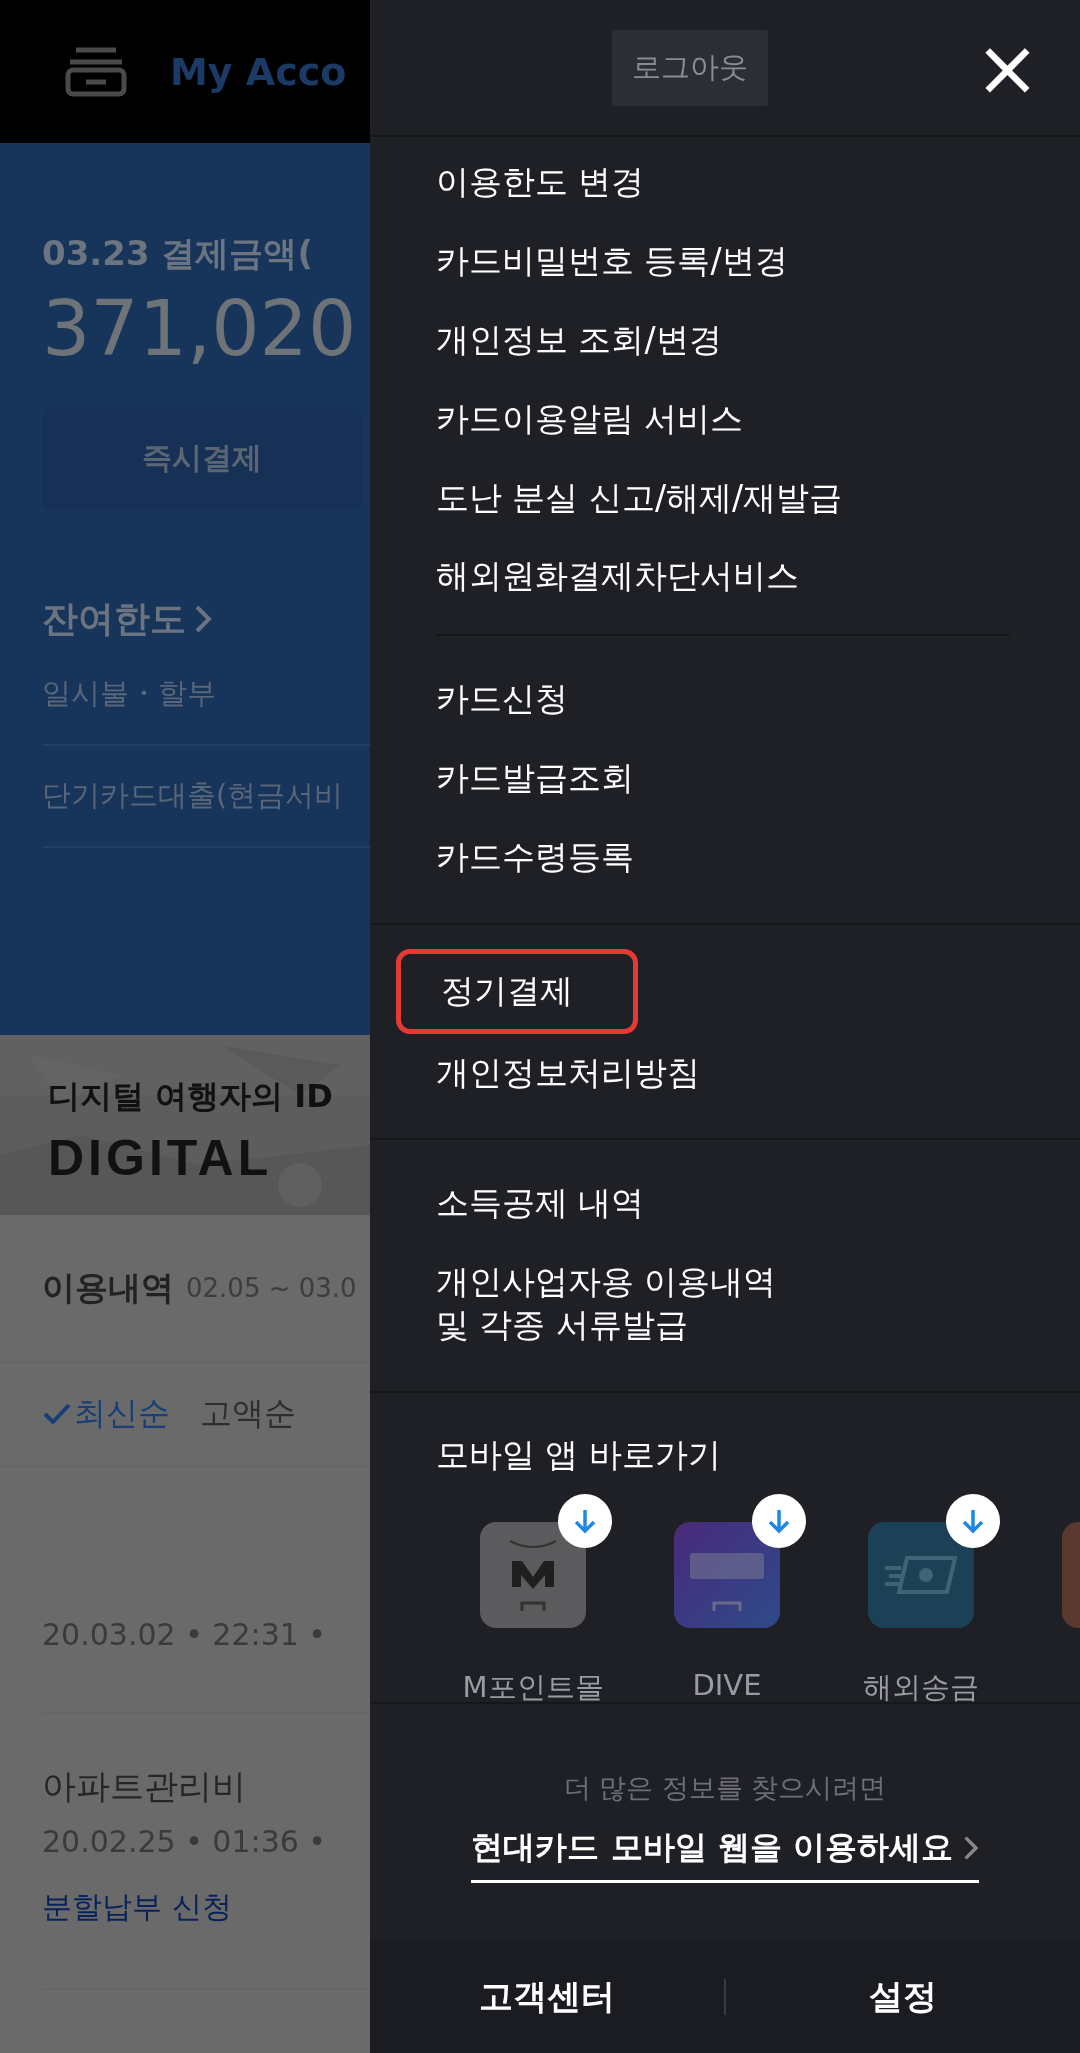 This screenshot has width=1080, height=2053. I want to click on page-title: My Acco, so click(258, 71).